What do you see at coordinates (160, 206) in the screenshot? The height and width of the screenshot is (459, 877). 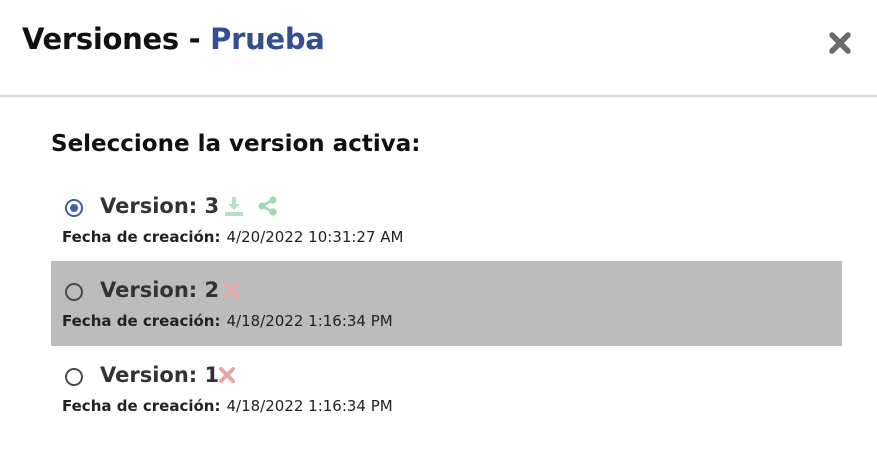 I see `version-label-3: Version: 3` at bounding box center [160, 206].